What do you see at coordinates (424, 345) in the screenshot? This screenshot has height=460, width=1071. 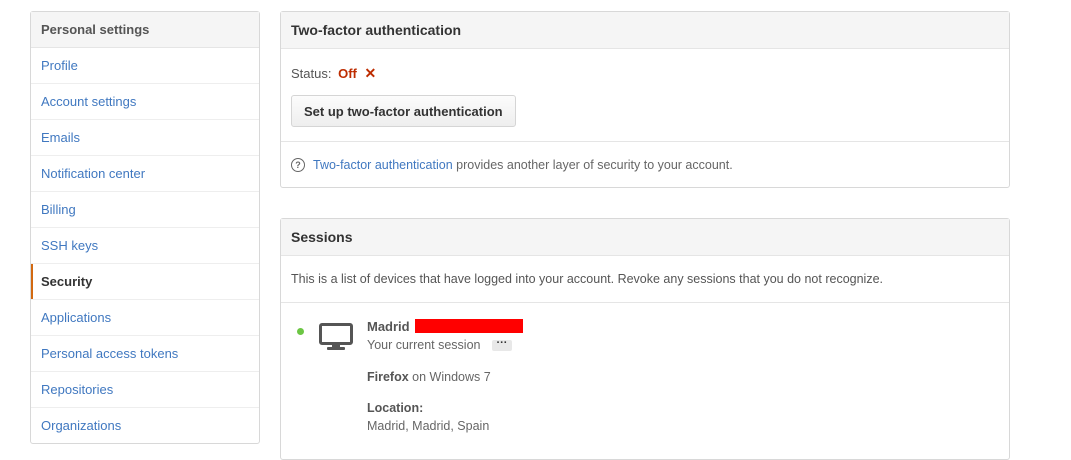 I see `current-session-text: Your current session` at bounding box center [424, 345].